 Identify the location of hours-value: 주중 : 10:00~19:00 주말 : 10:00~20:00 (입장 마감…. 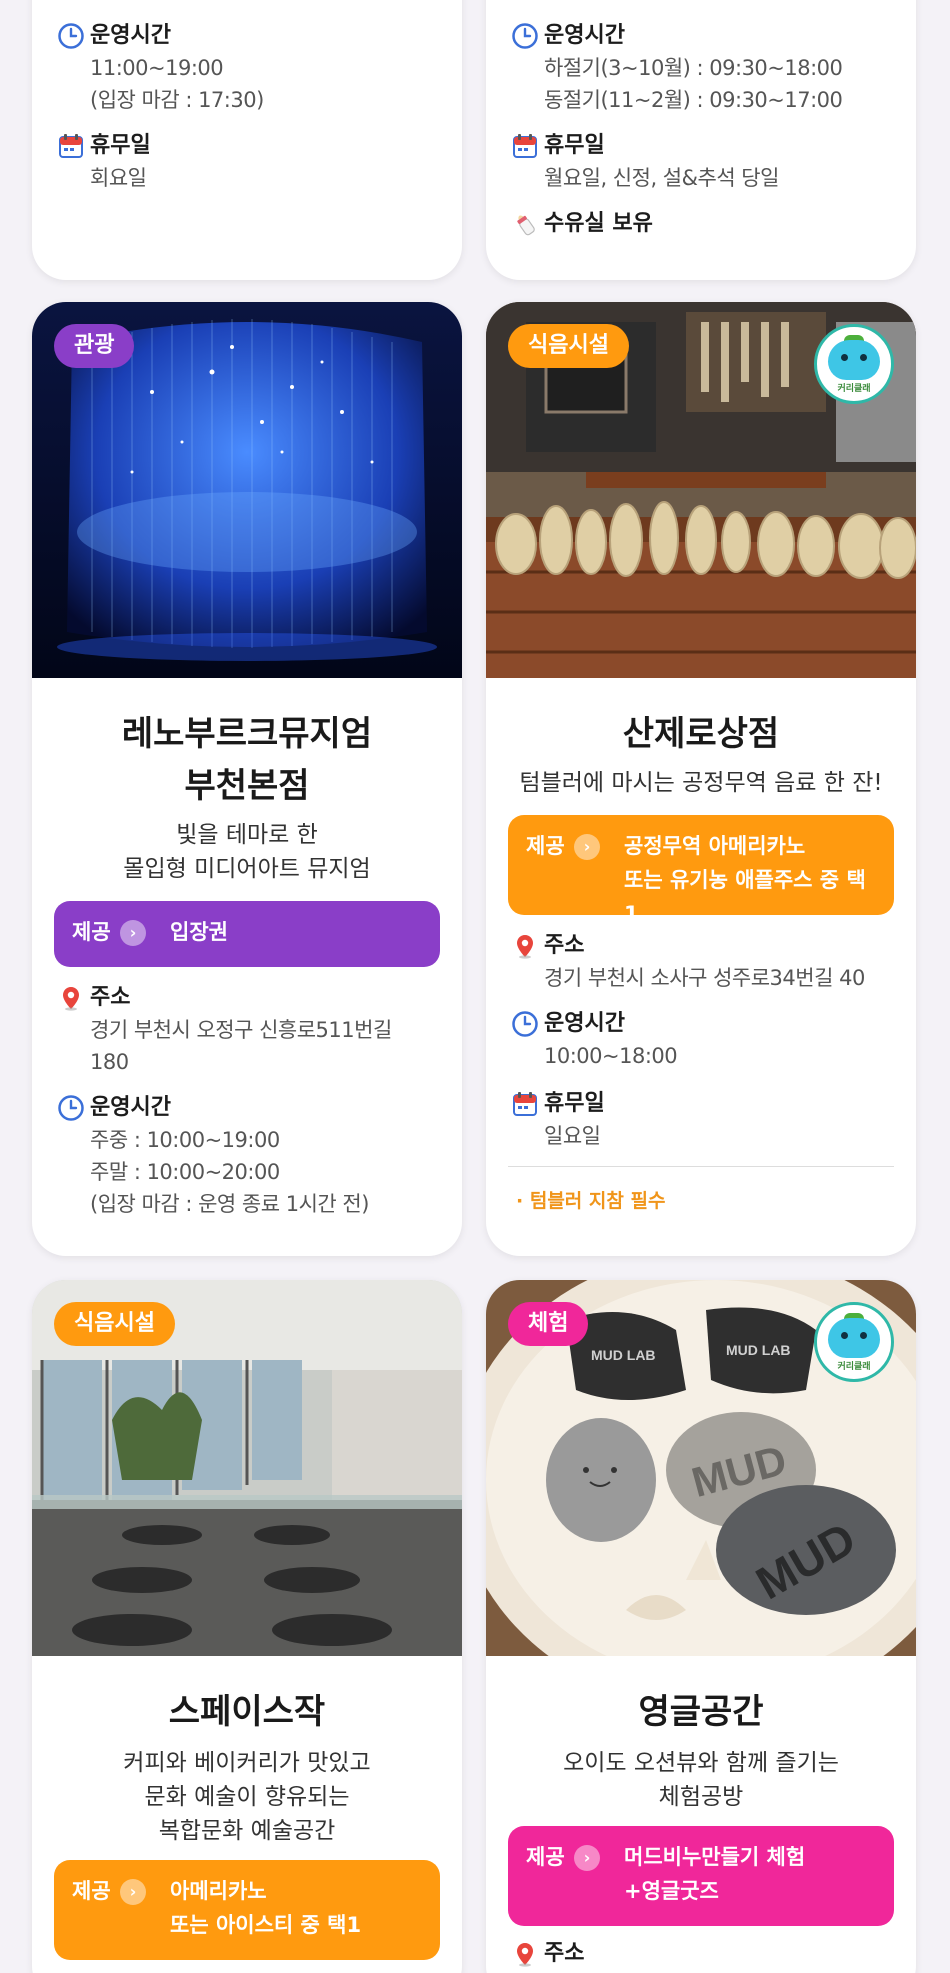
(229, 1172).